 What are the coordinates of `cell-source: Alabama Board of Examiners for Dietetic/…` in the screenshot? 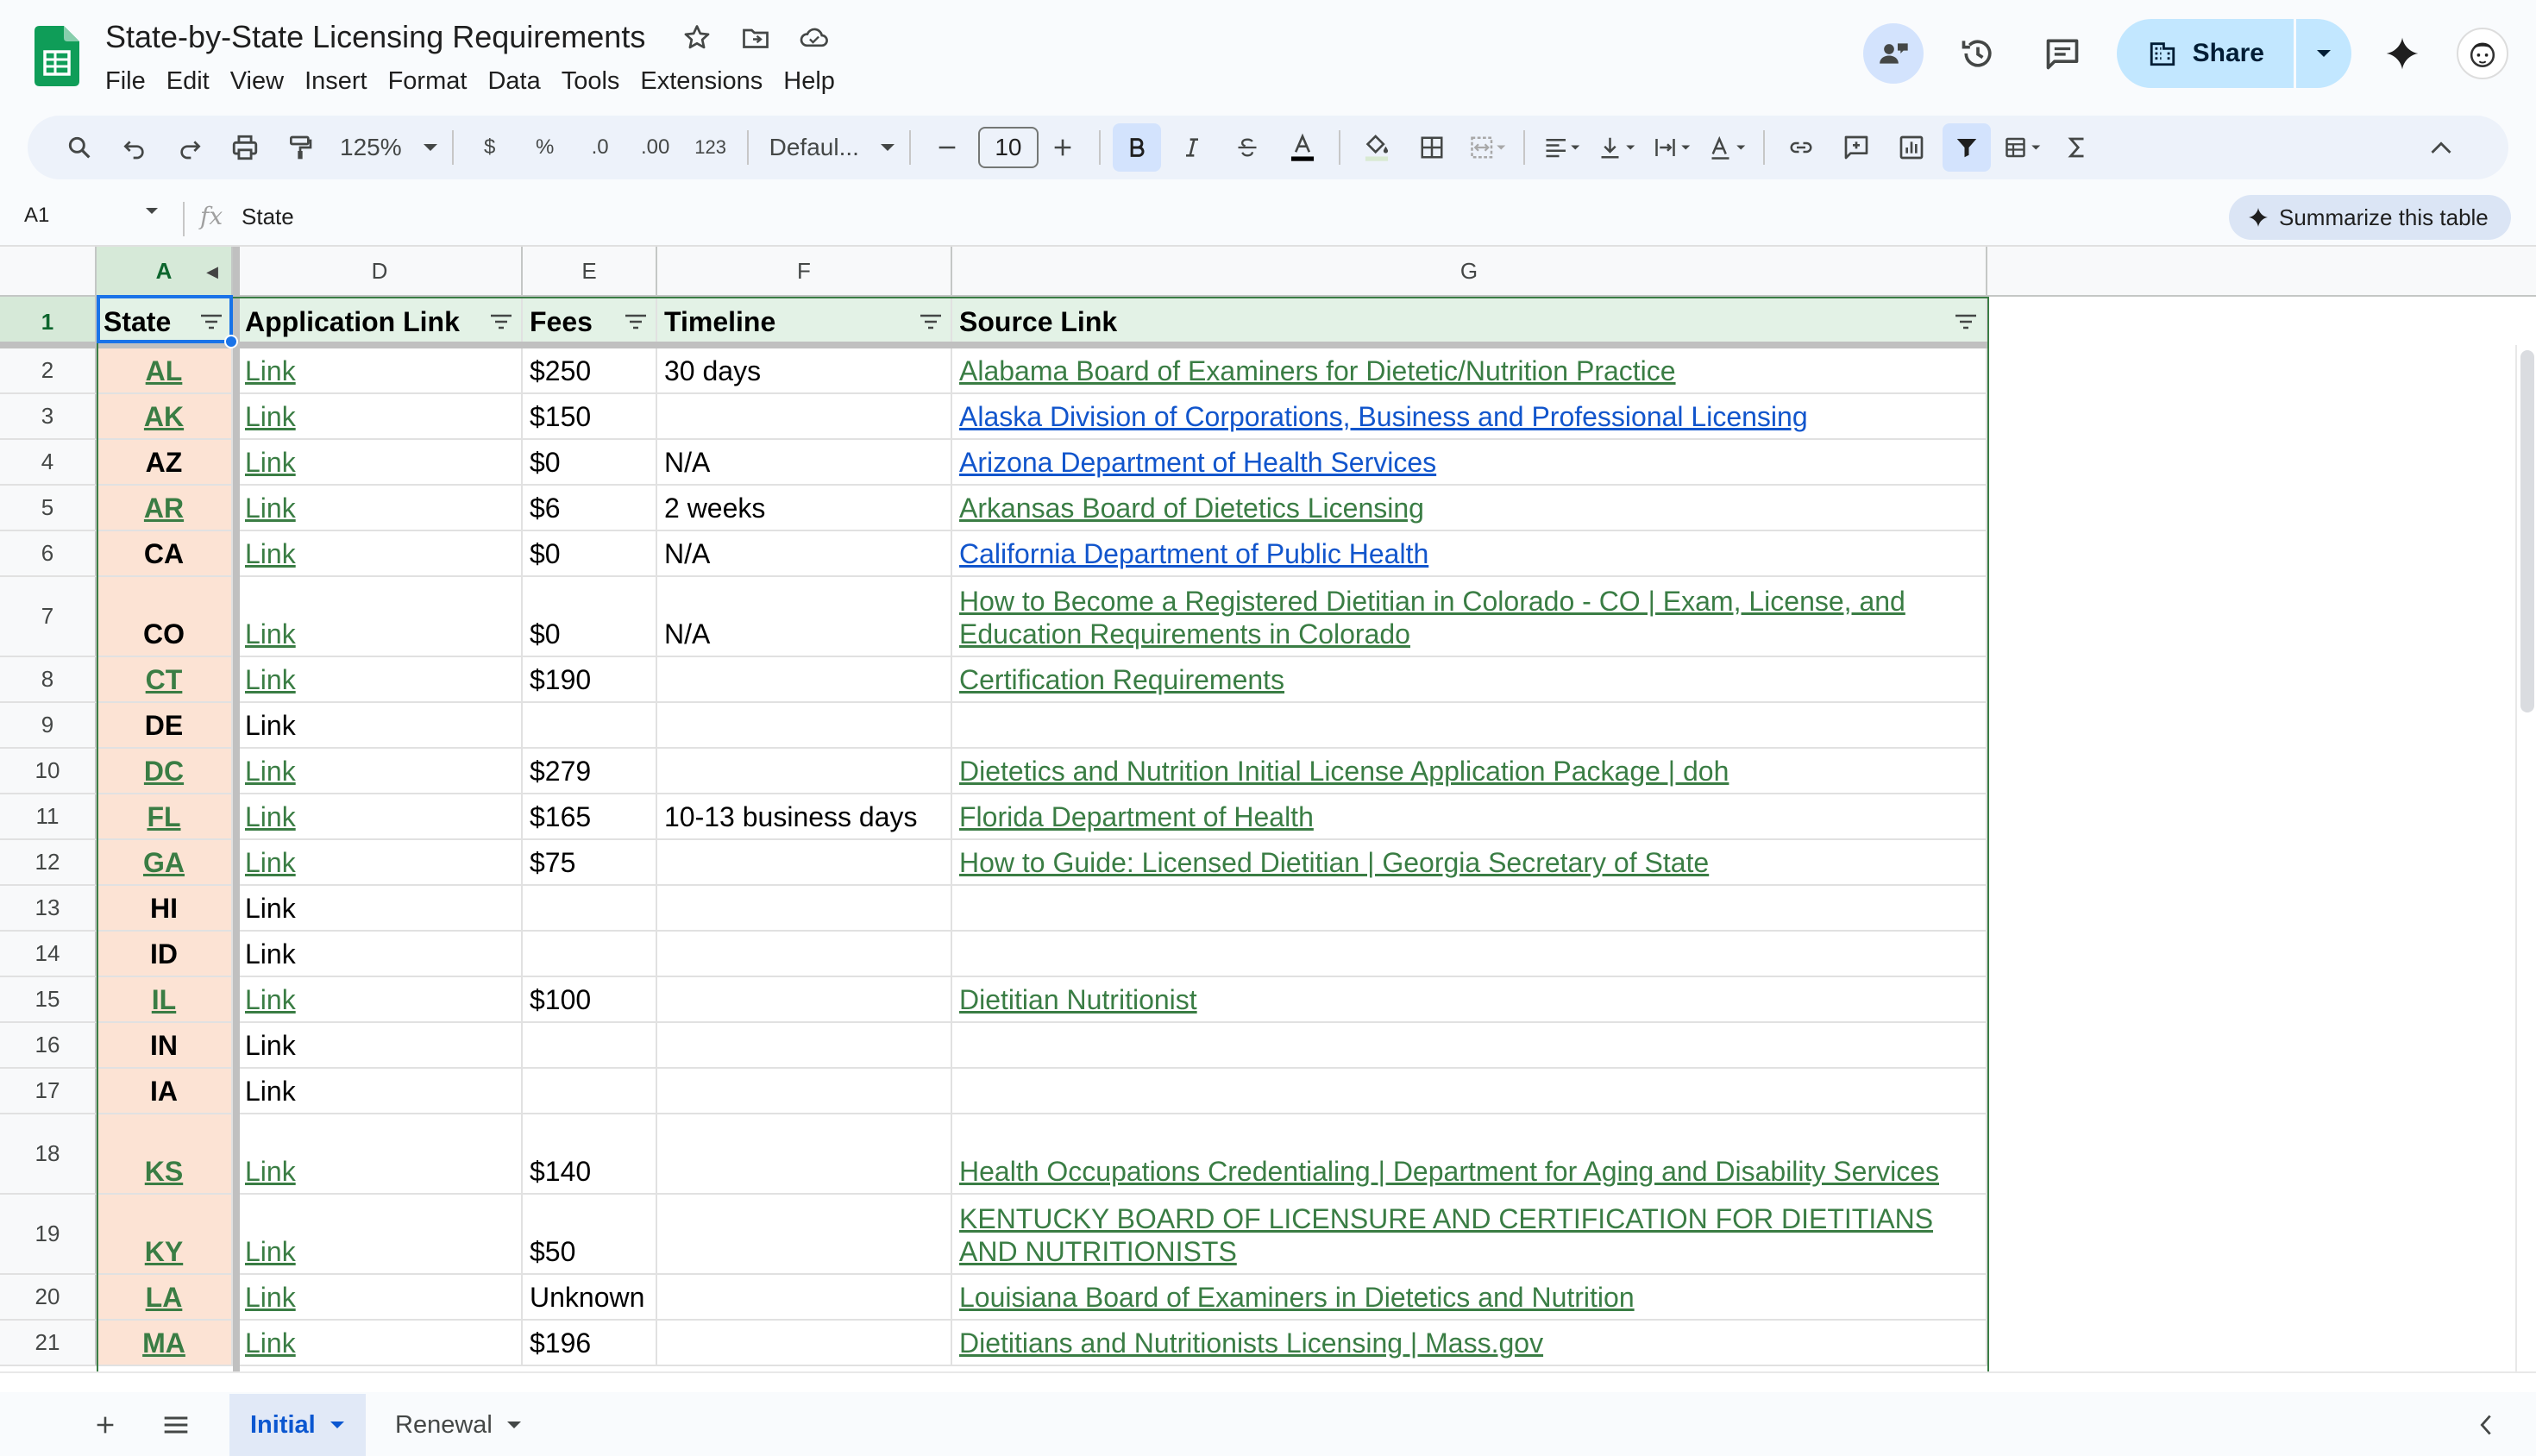 It's located at (1469, 371).